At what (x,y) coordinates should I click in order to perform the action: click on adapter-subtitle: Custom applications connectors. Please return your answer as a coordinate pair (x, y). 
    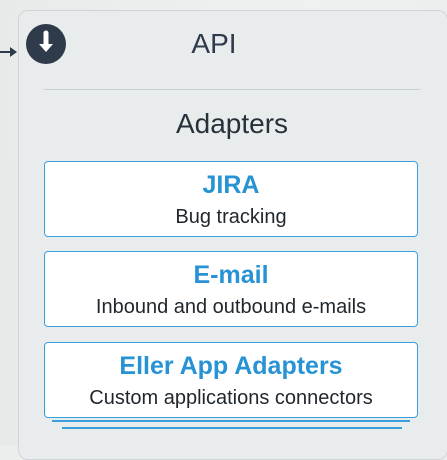
    Looking at the image, I should click on (231, 398).